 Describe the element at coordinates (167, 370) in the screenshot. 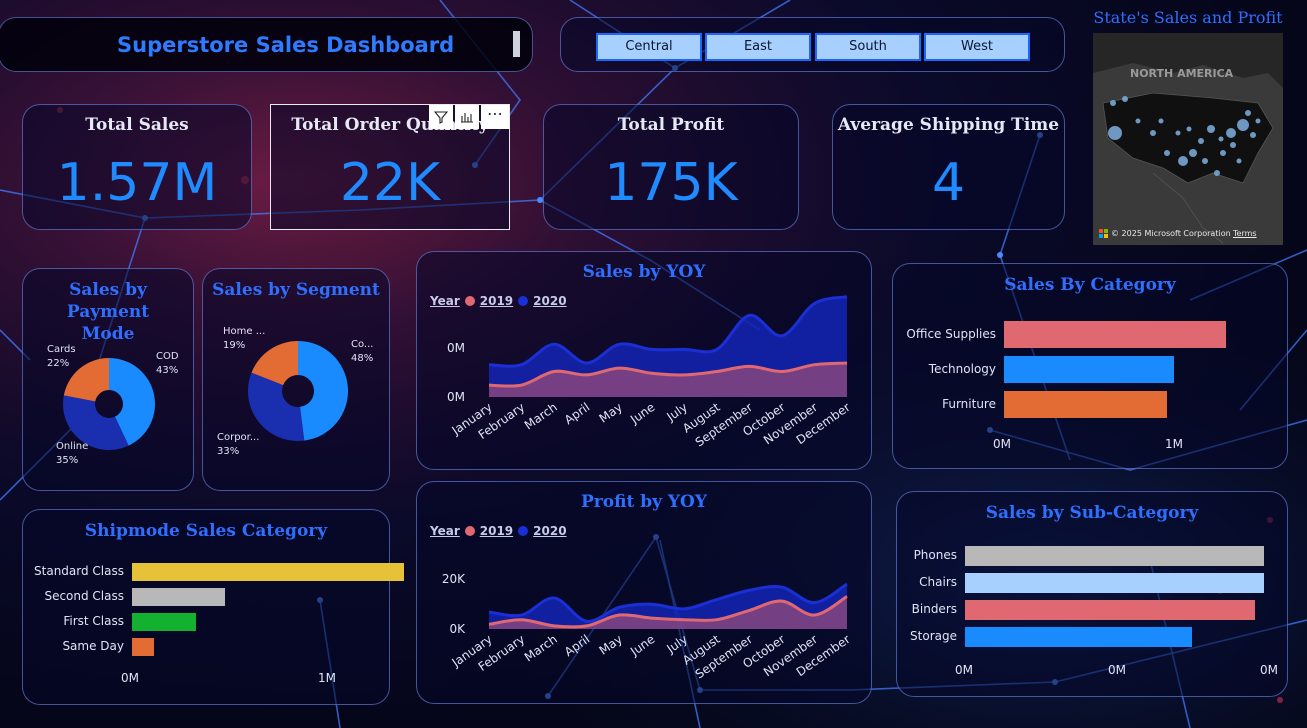

I see `pie-slice-percent: 43%` at that location.